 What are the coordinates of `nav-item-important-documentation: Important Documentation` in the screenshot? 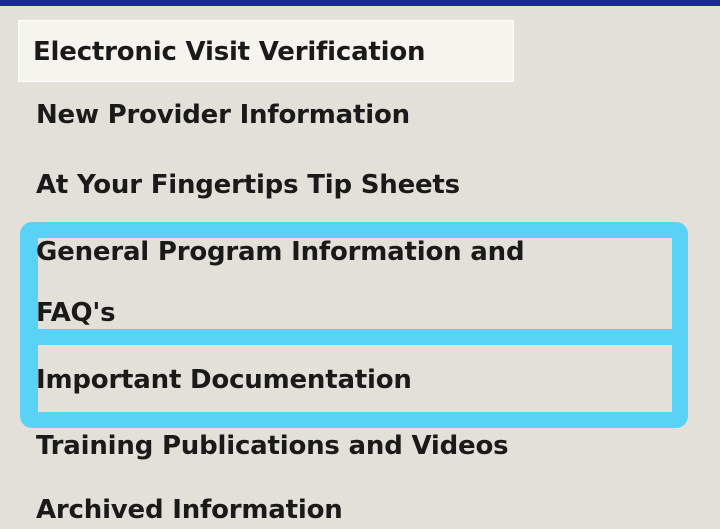 It's located at (224, 380).